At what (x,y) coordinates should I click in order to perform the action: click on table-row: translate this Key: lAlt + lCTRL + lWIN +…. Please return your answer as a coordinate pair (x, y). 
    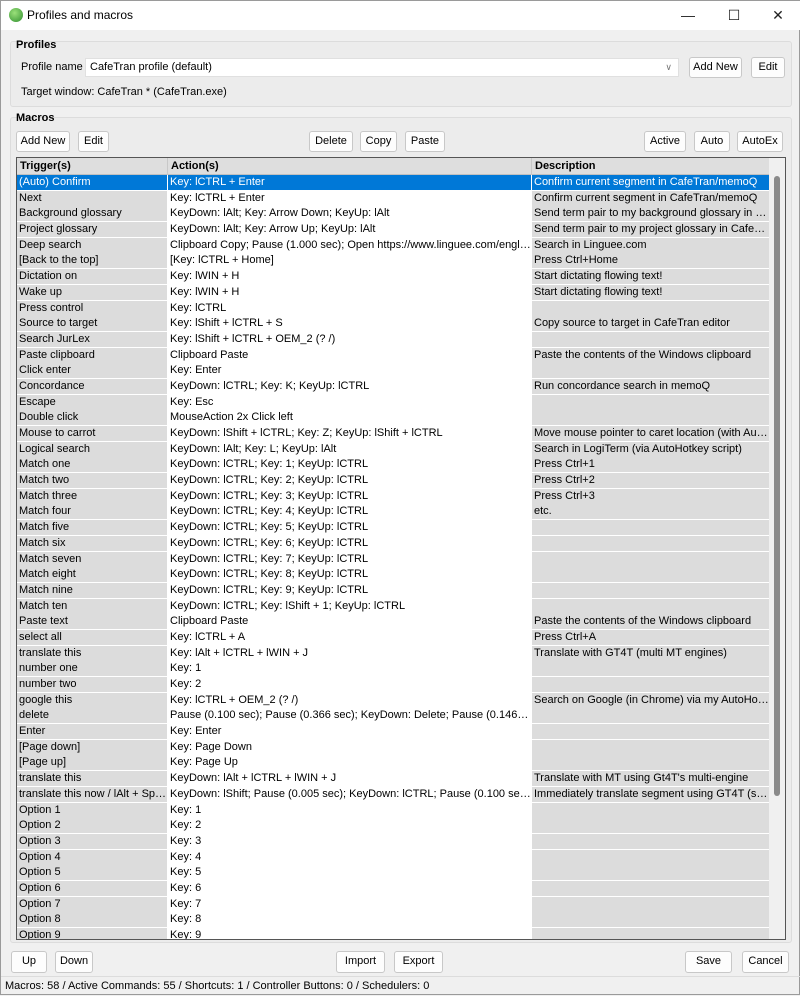
    Looking at the image, I should click on (393, 653).